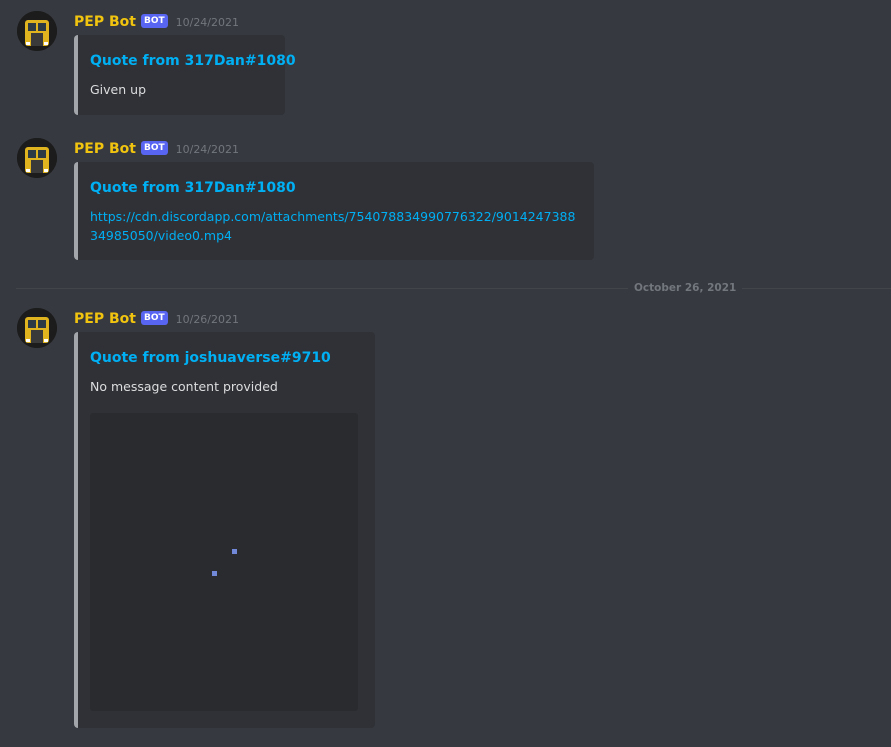  What do you see at coordinates (453, 288) in the screenshot?
I see `date-divider` at bounding box center [453, 288].